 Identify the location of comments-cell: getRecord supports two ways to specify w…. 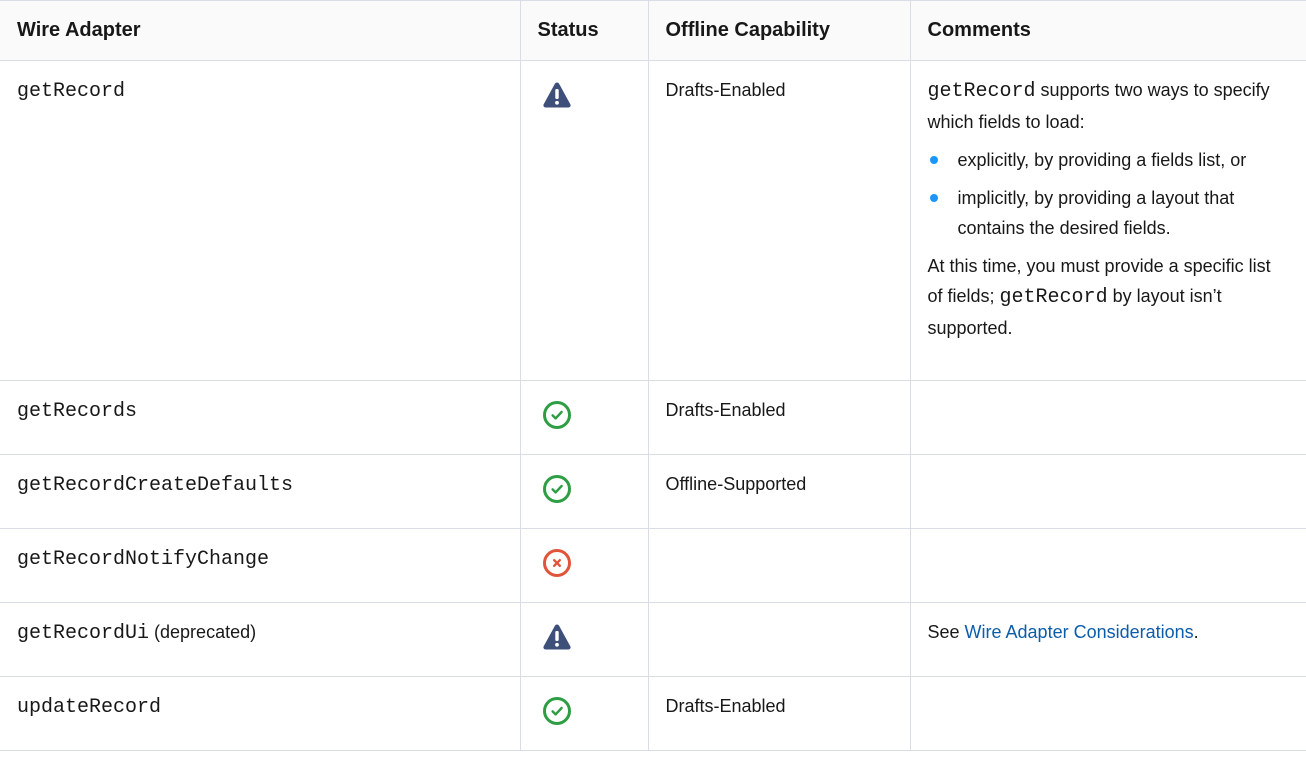
(1108, 220).